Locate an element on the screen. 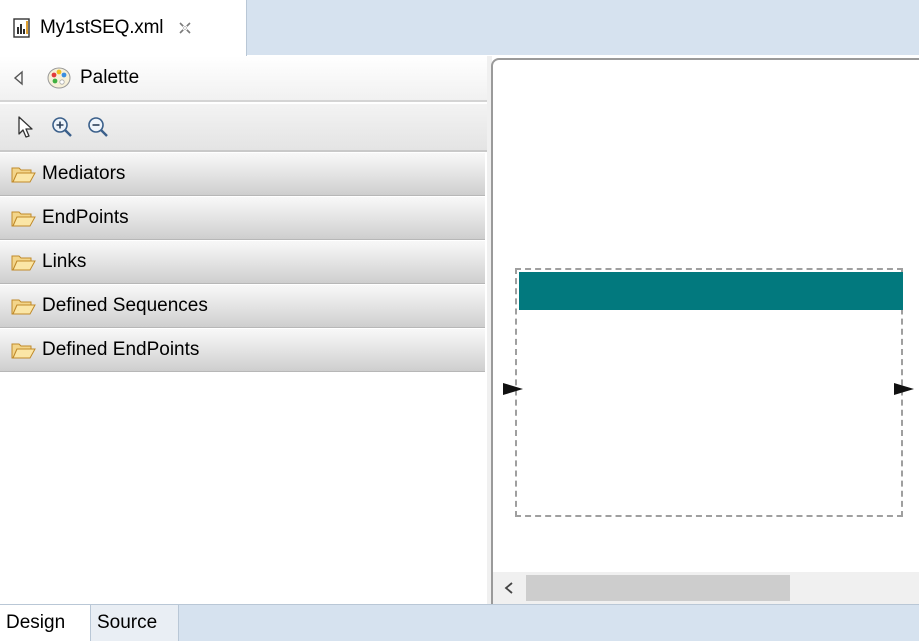 The height and width of the screenshot is (641, 919). editor-tab-my1stseq: My1stSEQ.xml is located at coordinates (123, 28).